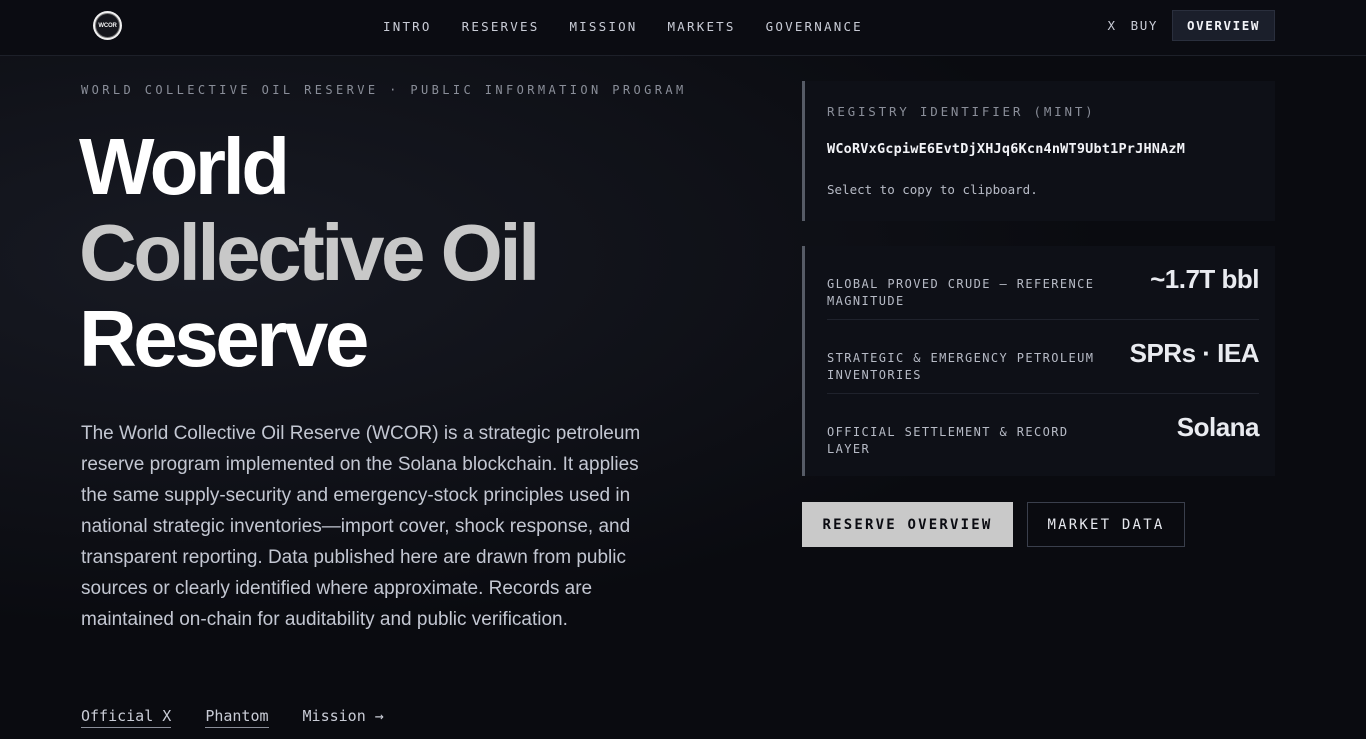  Describe the element at coordinates (1204, 279) in the screenshot. I see `stat-value: ~1.7T bbl` at that location.